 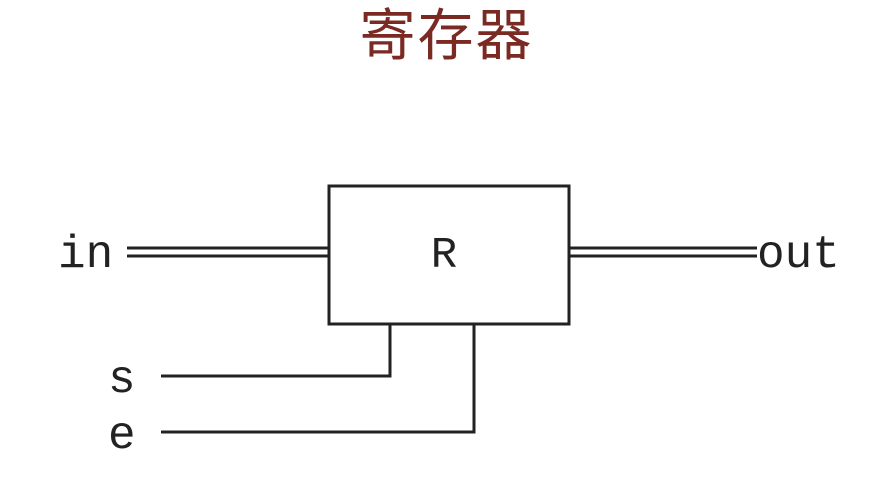 I want to click on enable-label: e, so click(x=122, y=436).